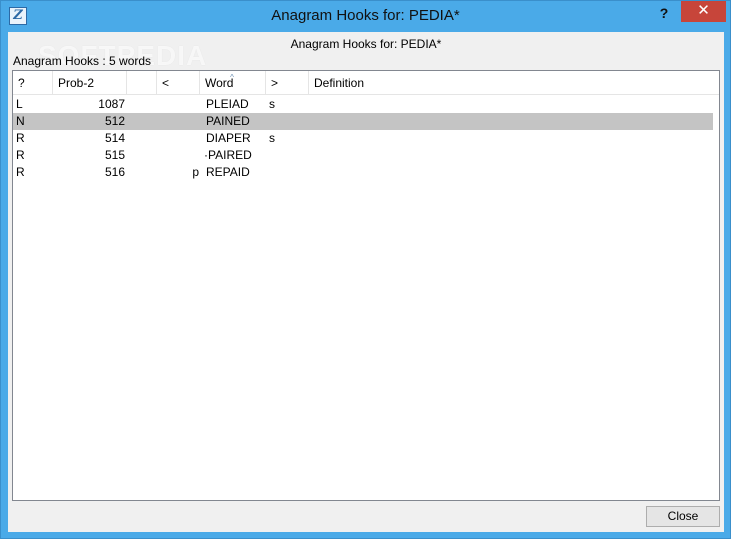 The image size is (731, 539). I want to click on column-header-prob-2: Prob-2, so click(90, 83).